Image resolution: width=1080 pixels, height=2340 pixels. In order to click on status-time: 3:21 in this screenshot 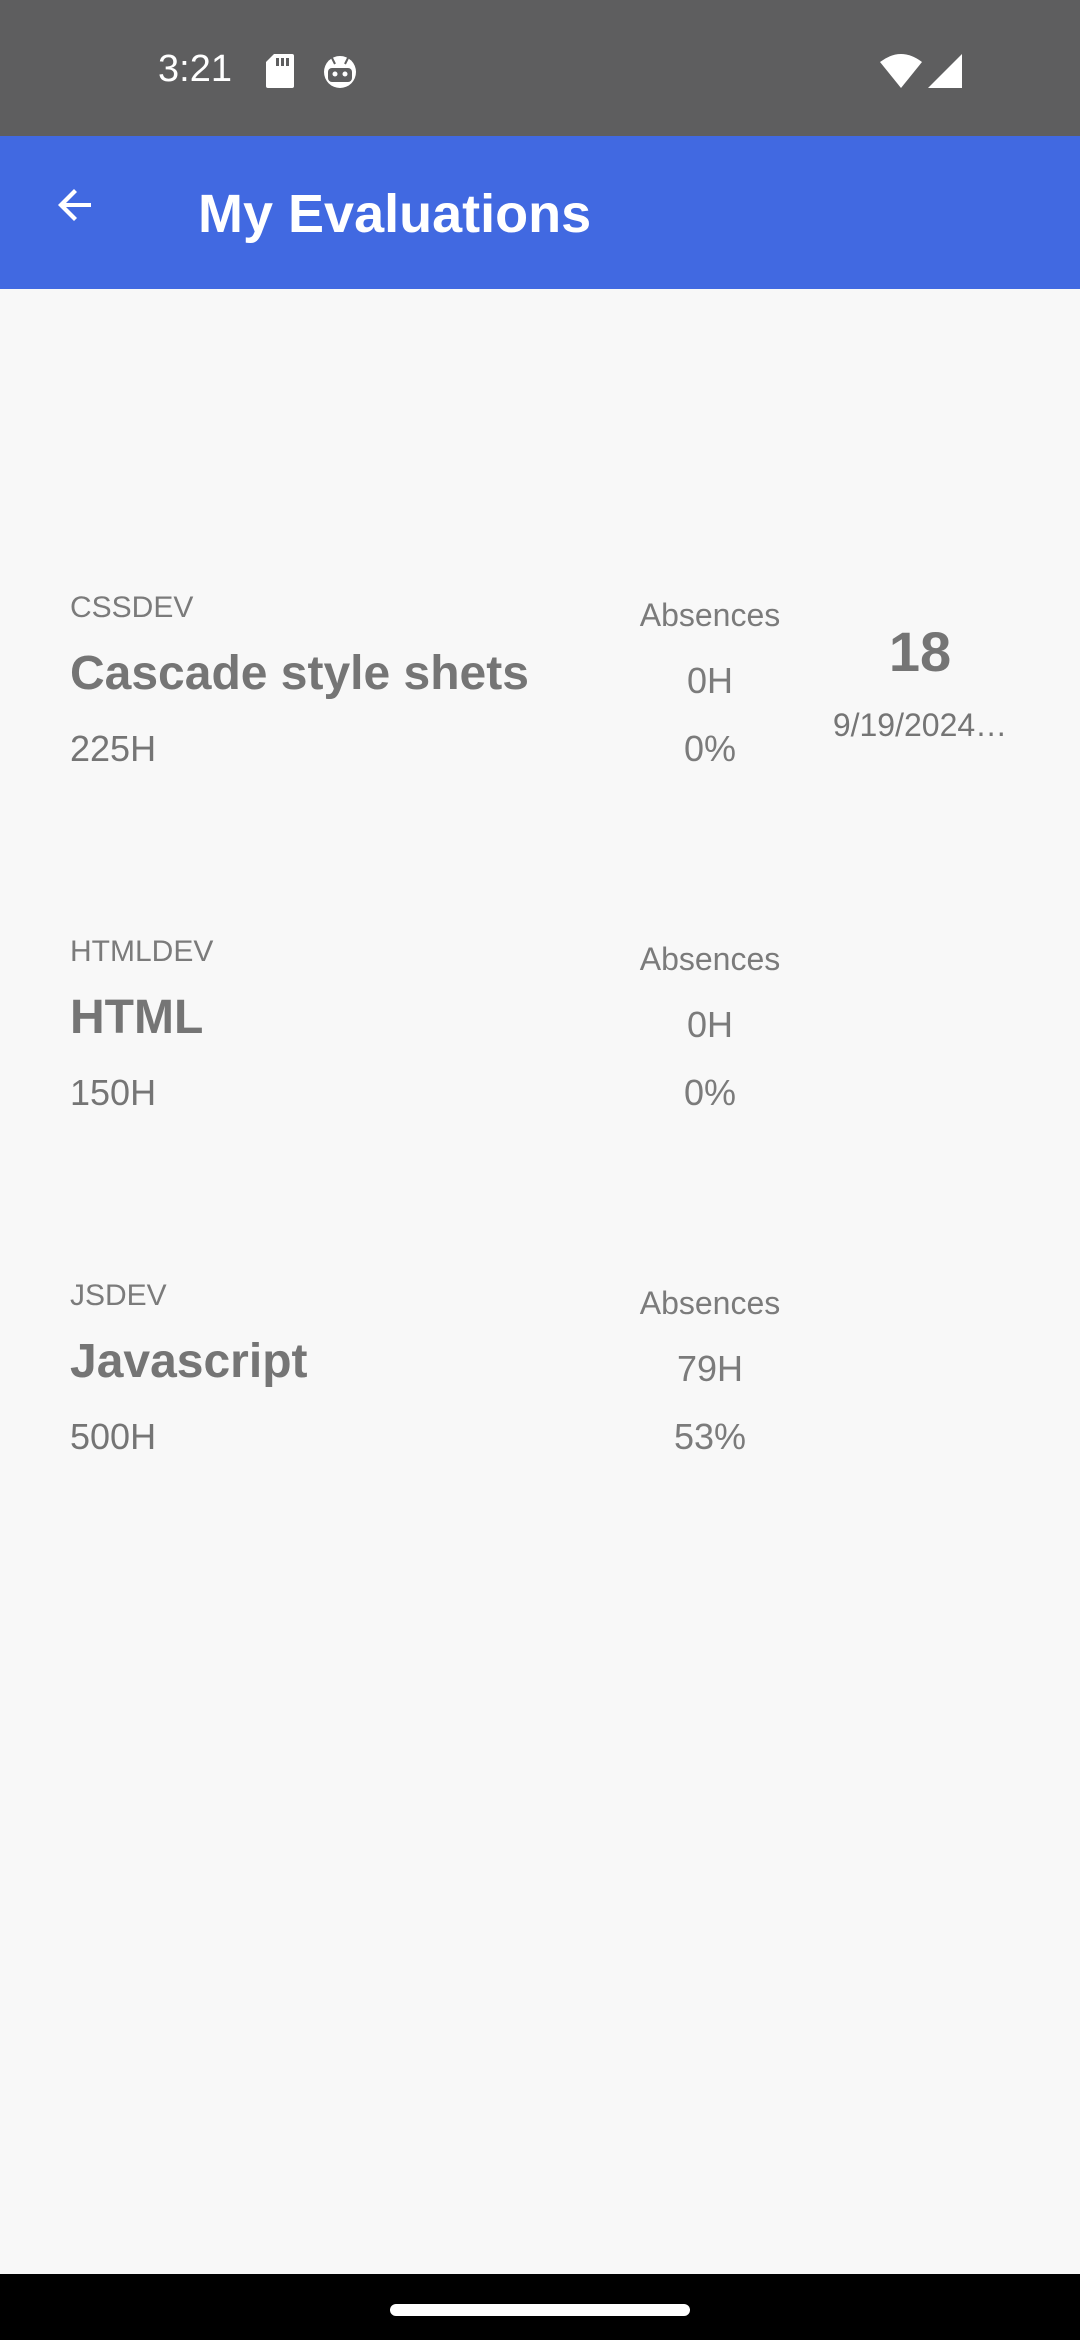, I will do `click(195, 69)`.